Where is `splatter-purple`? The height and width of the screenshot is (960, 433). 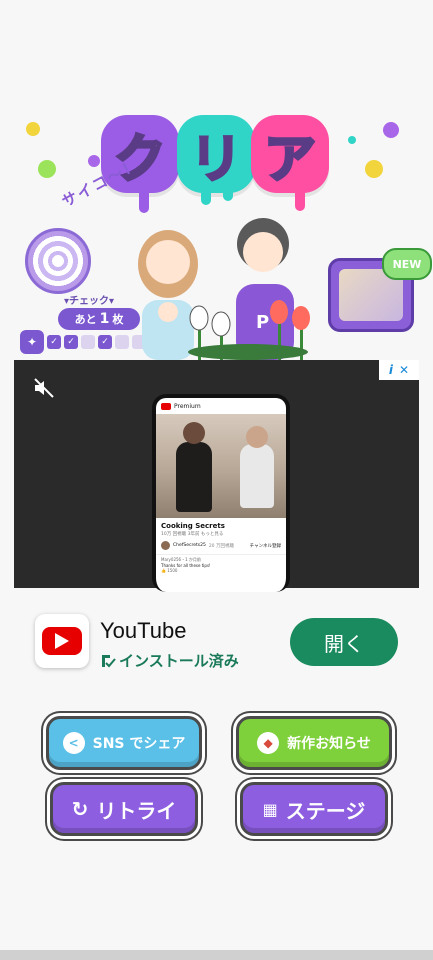
splatter-purple is located at coordinates (391, 130).